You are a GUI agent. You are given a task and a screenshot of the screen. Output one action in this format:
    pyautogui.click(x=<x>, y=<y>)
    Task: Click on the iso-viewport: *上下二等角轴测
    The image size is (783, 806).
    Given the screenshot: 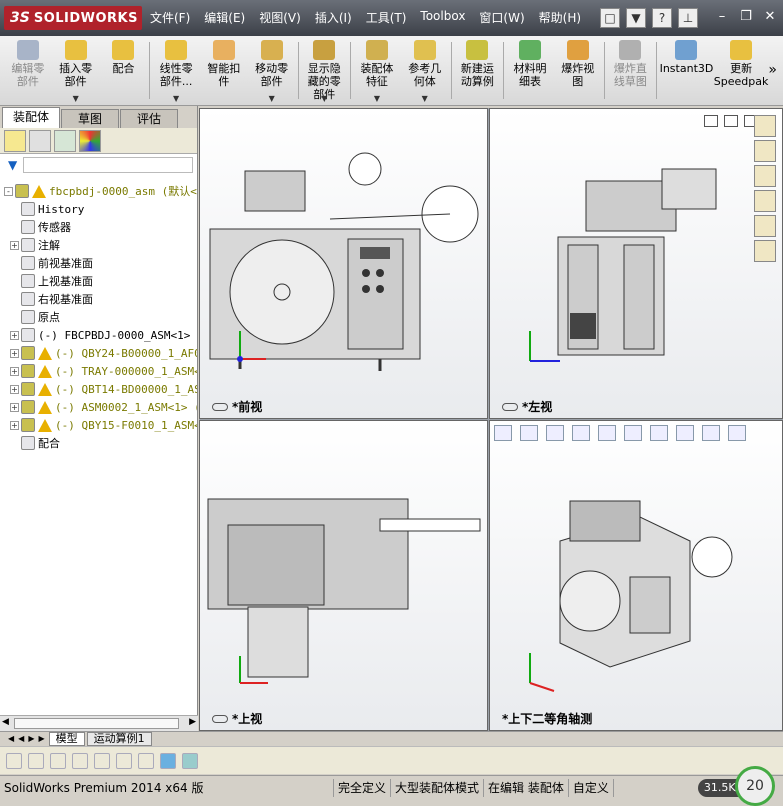 What is the action you would take?
    pyautogui.click(x=636, y=575)
    